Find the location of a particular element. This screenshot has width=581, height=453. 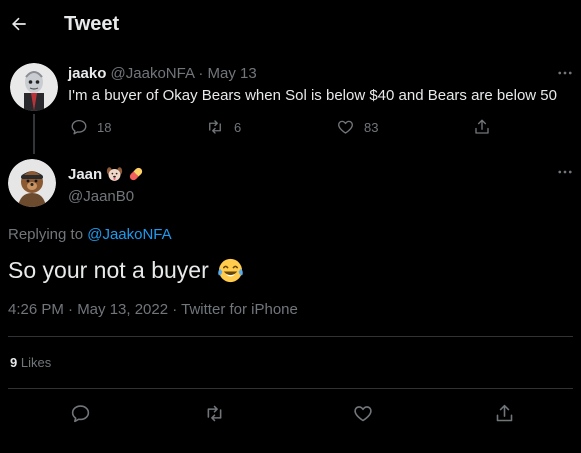

dog-face-icon is located at coordinates (115, 173).